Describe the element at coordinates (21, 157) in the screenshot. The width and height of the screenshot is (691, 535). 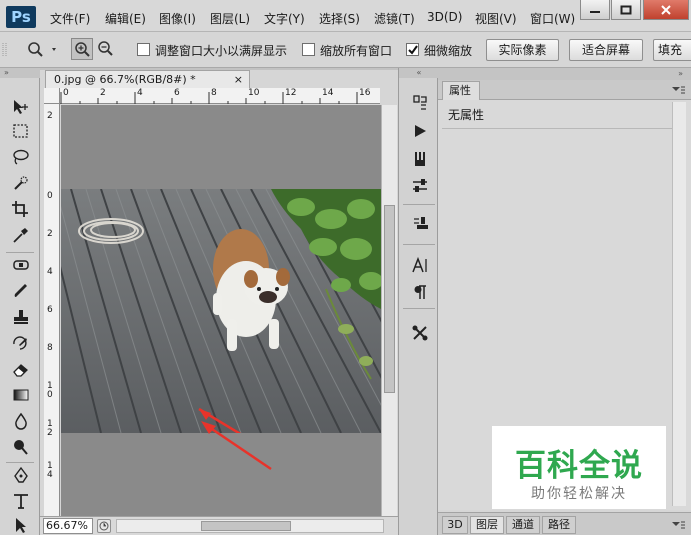
I see `lasso-tool` at that location.